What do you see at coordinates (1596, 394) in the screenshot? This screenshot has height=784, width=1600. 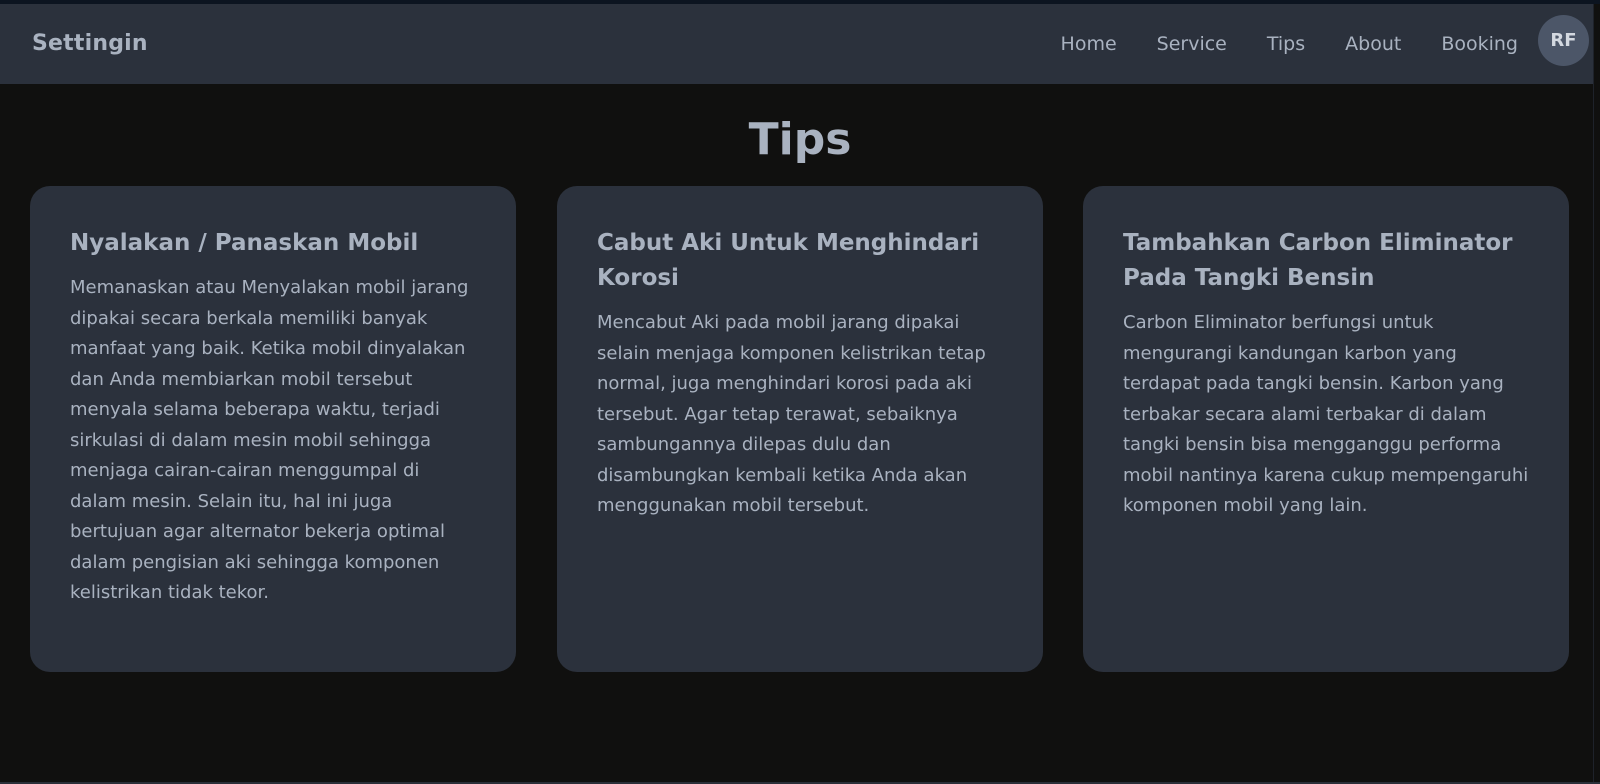 I see `window-right-edge` at bounding box center [1596, 394].